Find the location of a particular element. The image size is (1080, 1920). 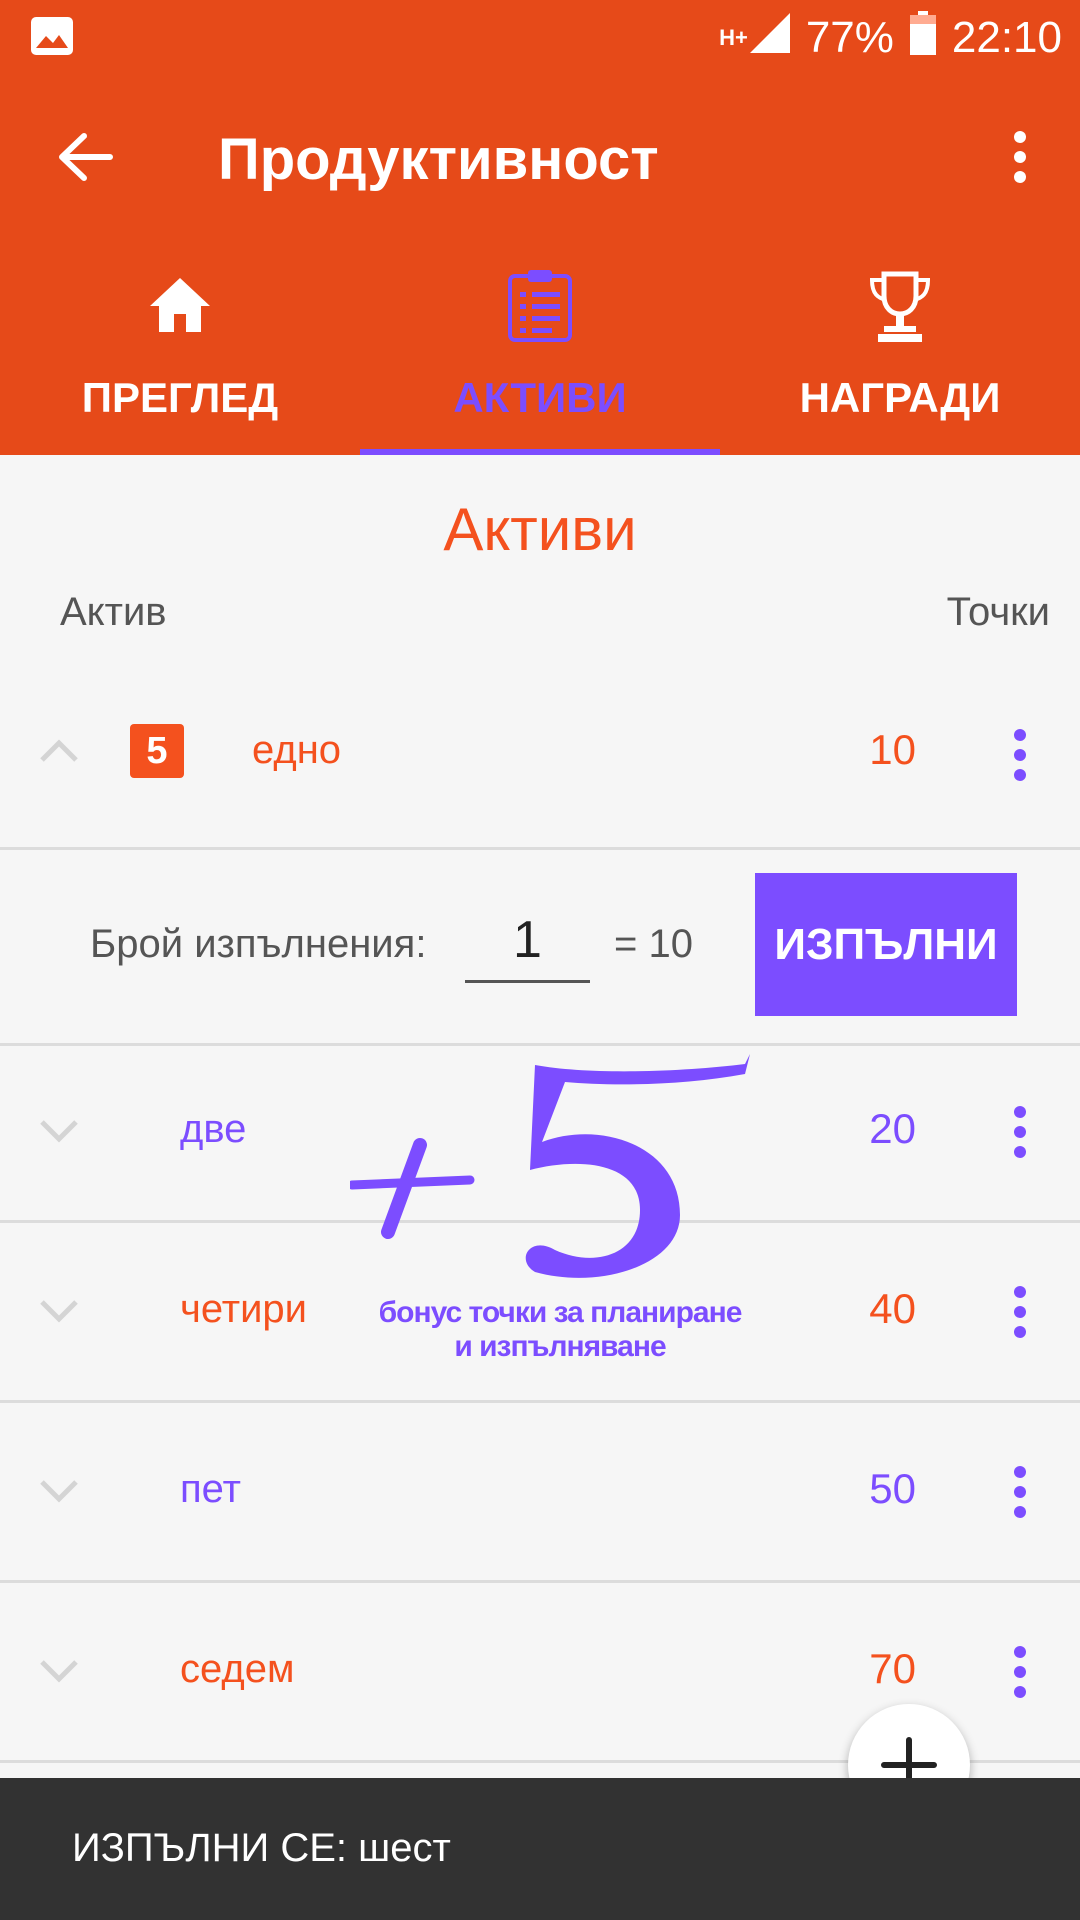

snackbar-message: ИЗПЪЛНИ СЕ: шест is located at coordinates (261, 1848).